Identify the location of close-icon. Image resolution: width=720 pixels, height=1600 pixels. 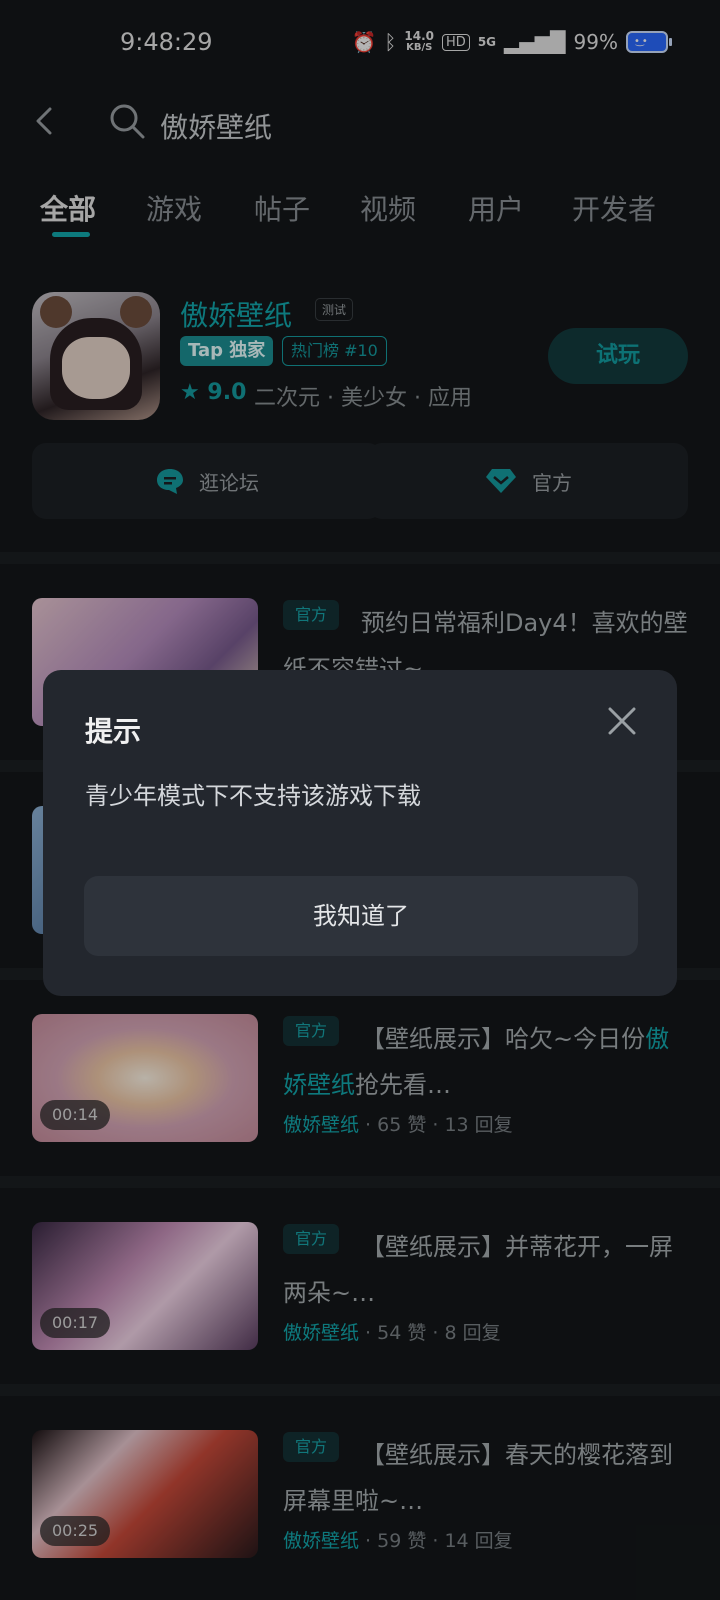
(622, 721).